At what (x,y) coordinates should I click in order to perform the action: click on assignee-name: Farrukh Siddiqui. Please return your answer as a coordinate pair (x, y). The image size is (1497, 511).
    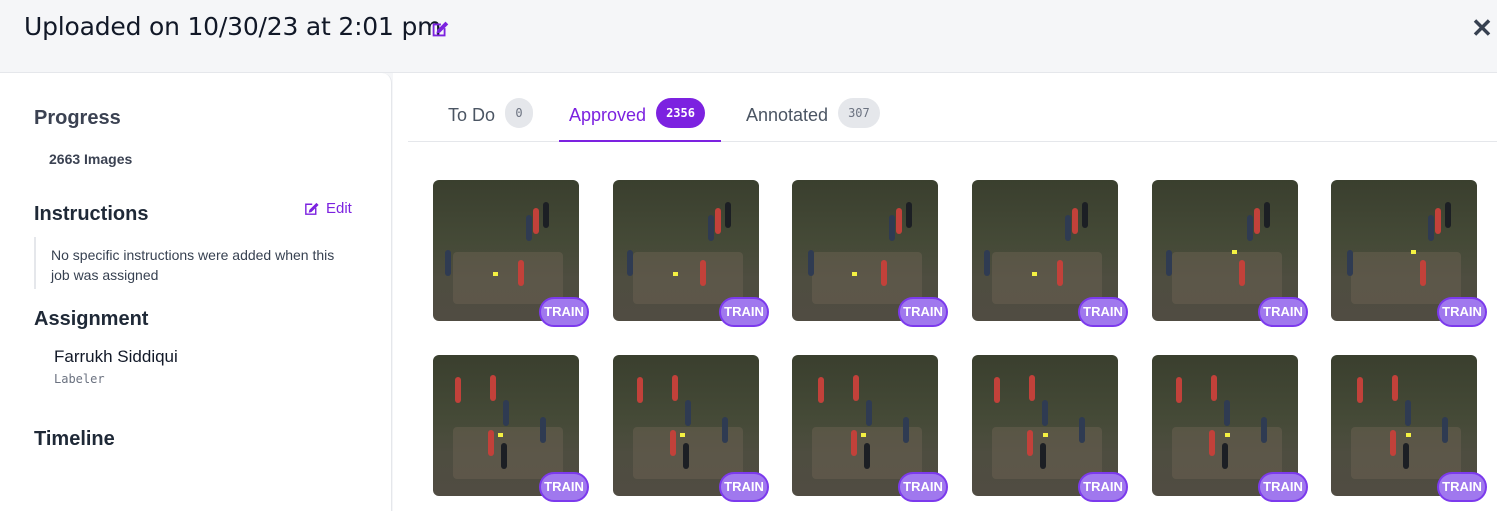
    Looking at the image, I should click on (116, 356).